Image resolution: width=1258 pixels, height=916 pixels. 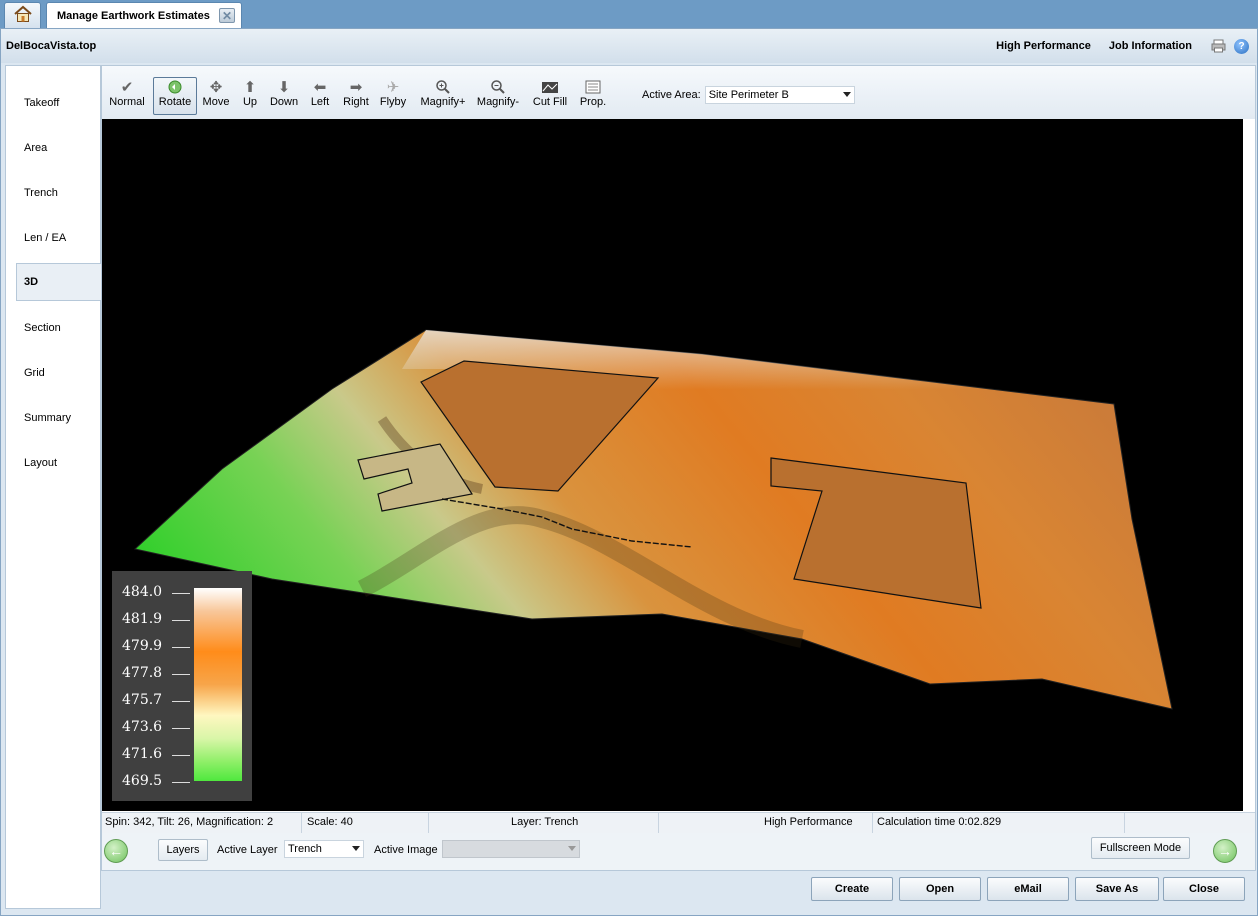 I want to click on active-area-value: Site Perimeter B, so click(x=748, y=95).